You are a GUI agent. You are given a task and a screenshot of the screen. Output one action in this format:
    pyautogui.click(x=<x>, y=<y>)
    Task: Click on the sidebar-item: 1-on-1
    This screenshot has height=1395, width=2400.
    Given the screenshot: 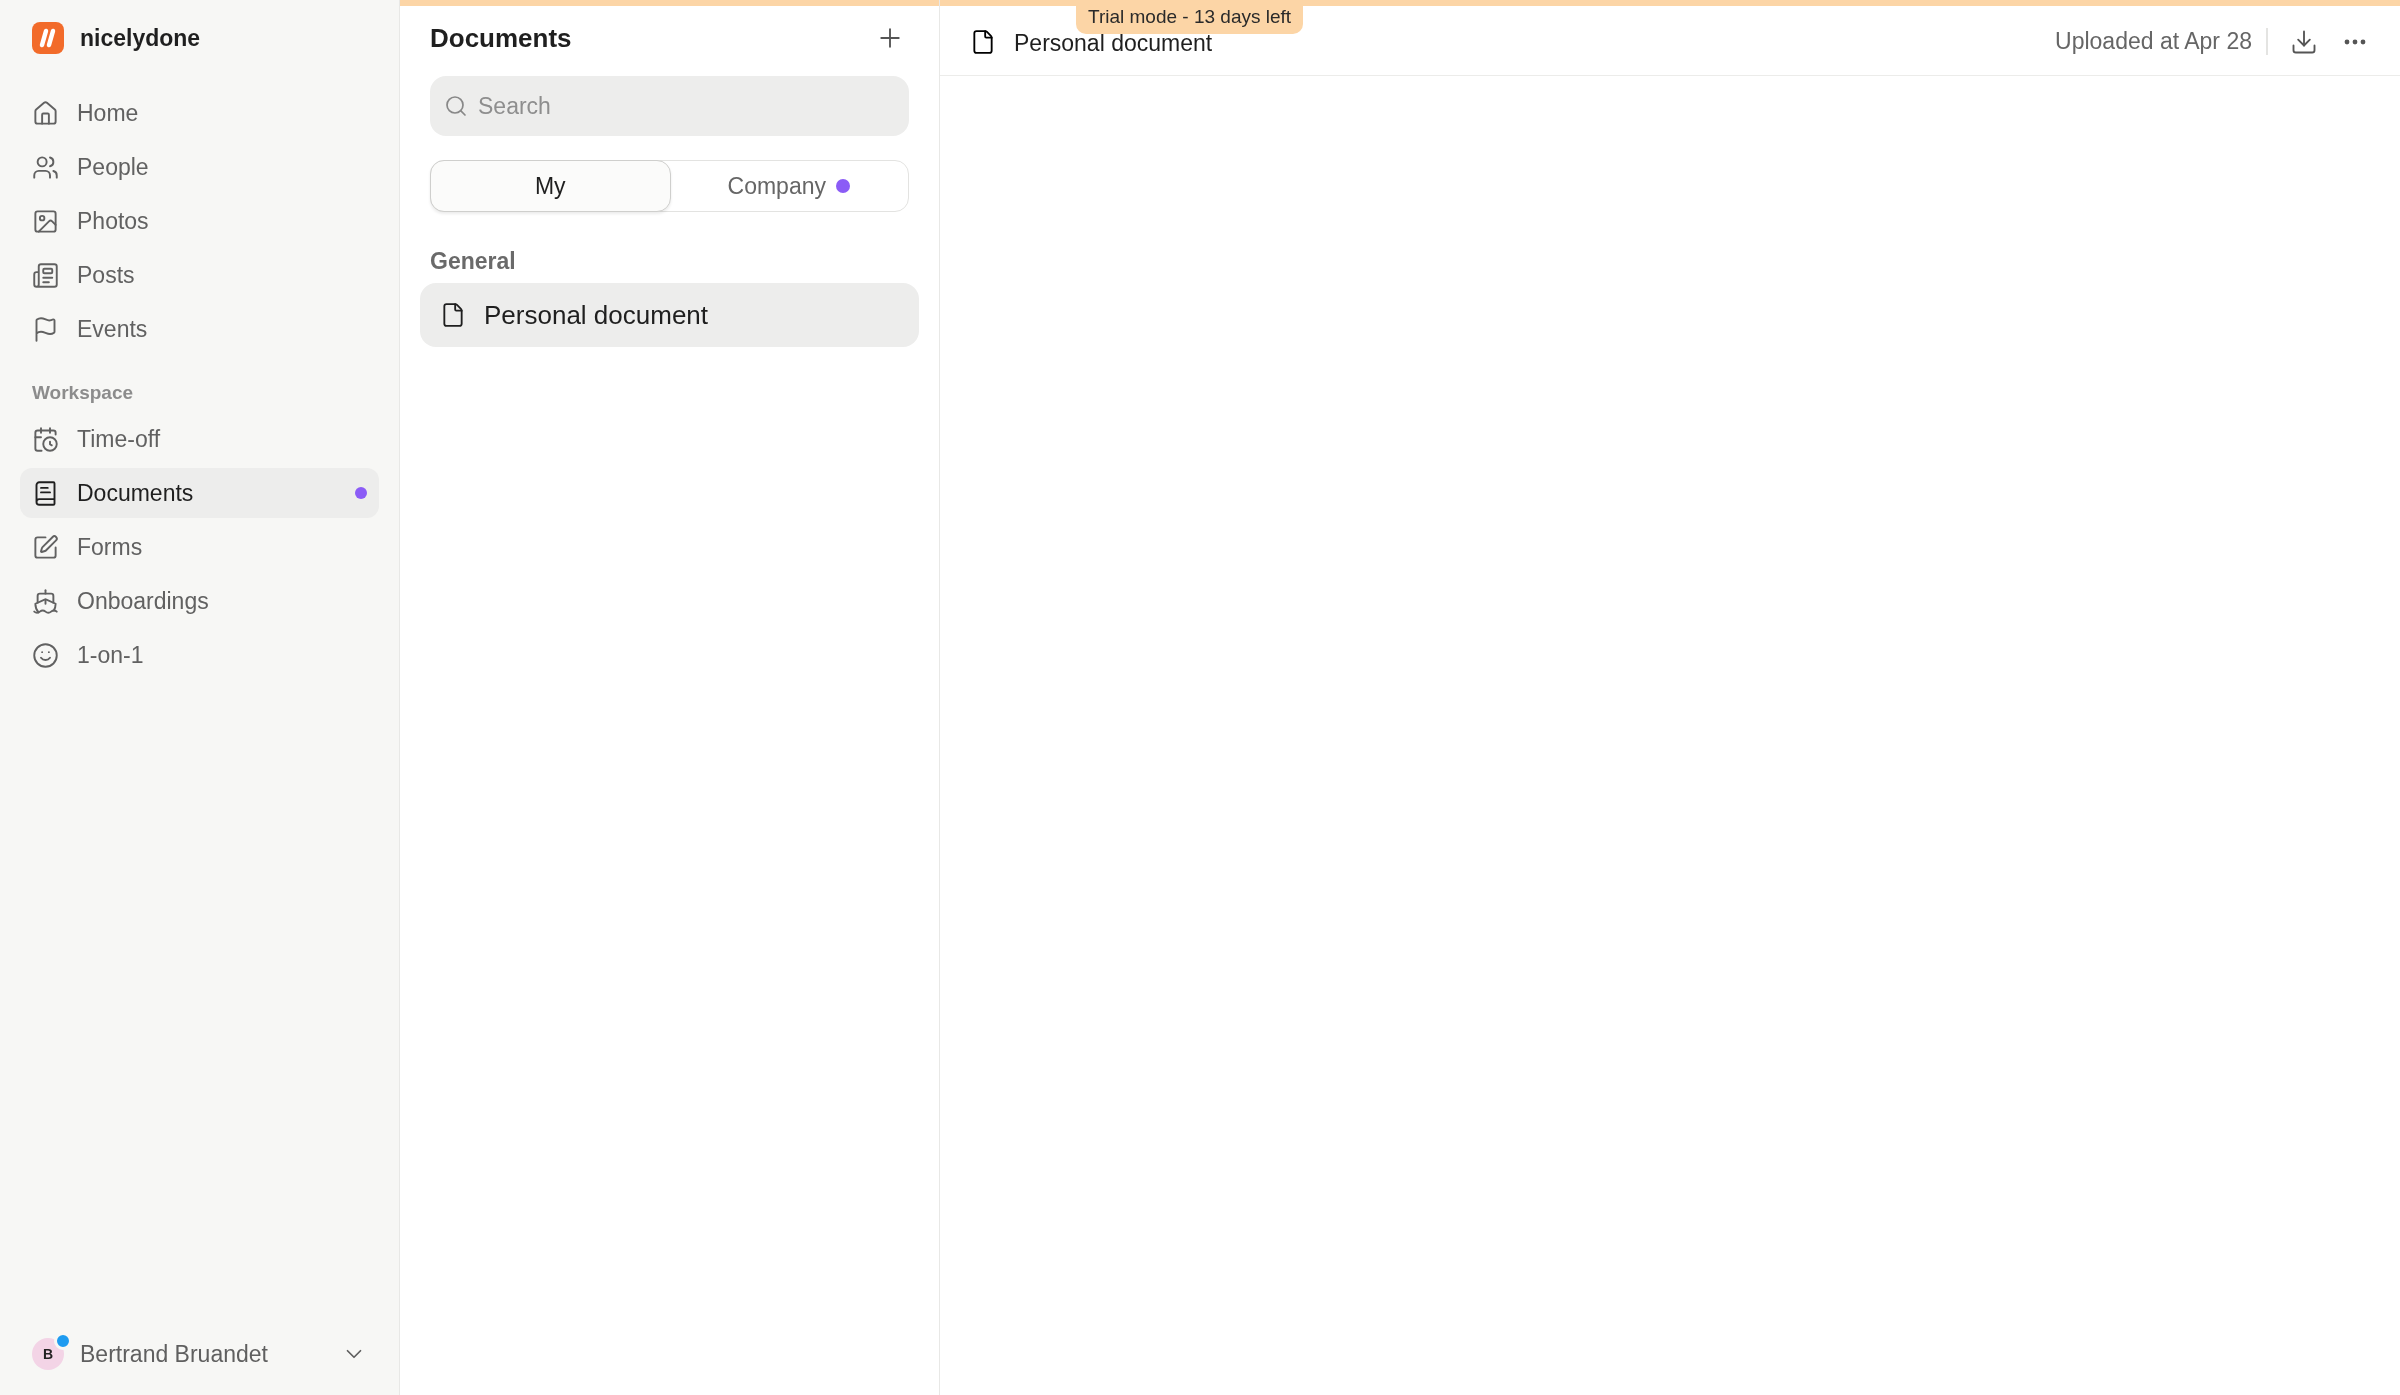 What is the action you would take?
    pyautogui.click(x=199, y=655)
    